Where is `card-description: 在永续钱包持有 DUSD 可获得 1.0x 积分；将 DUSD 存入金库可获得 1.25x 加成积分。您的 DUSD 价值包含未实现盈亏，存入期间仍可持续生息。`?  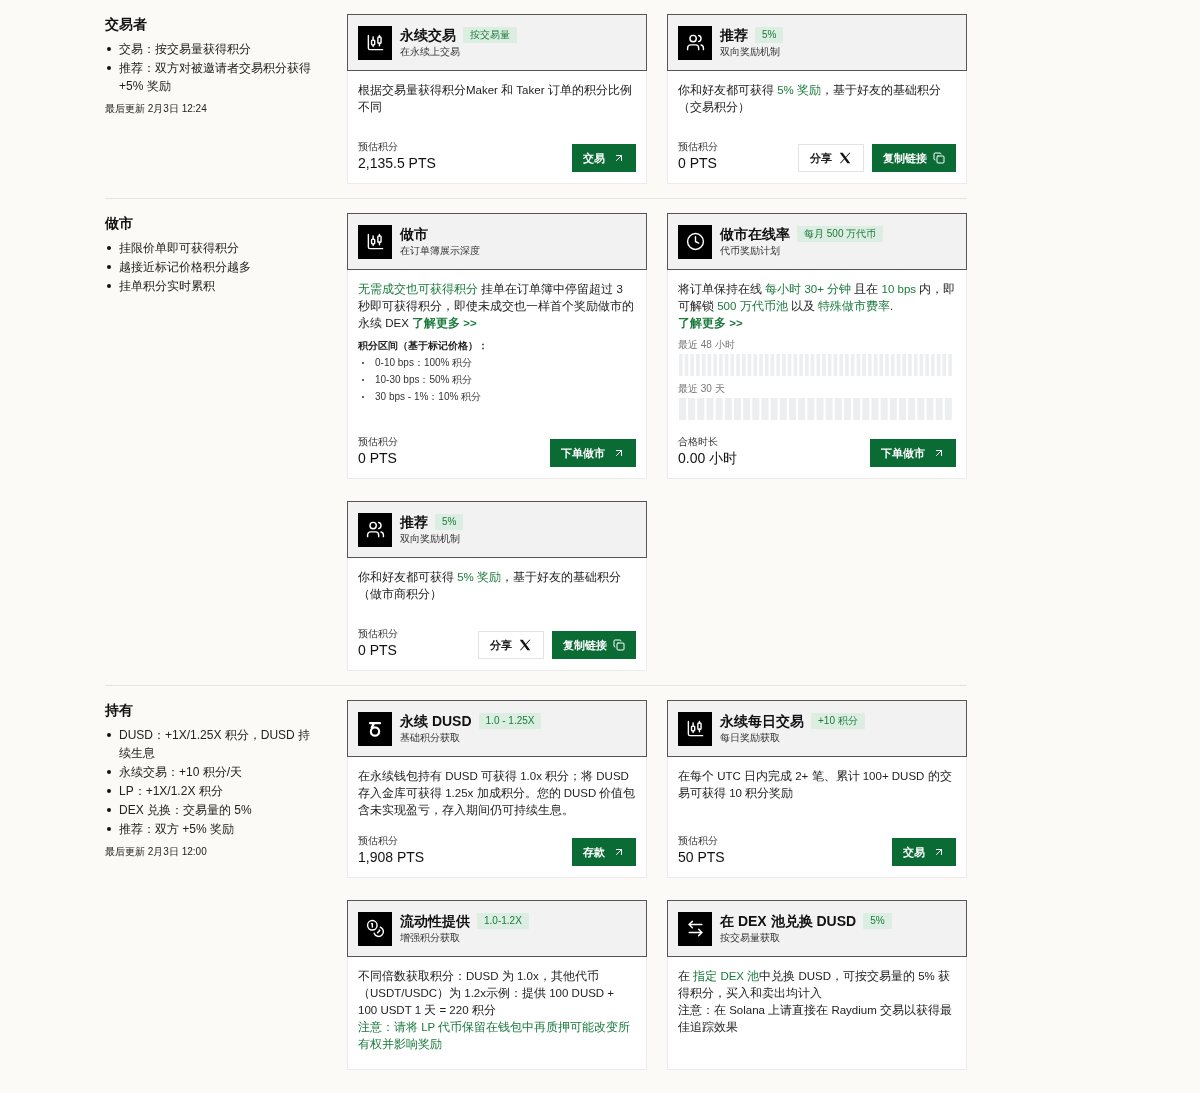 card-description: 在永续钱包持有 DUSD 可获得 1.0x 积分；将 DUSD 存入金库可获得 1.25x 加成积分。您的 DUSD 价值包含未实现盈亏，存入期间仍可持续生息。 is located at coordinates (497, 793).